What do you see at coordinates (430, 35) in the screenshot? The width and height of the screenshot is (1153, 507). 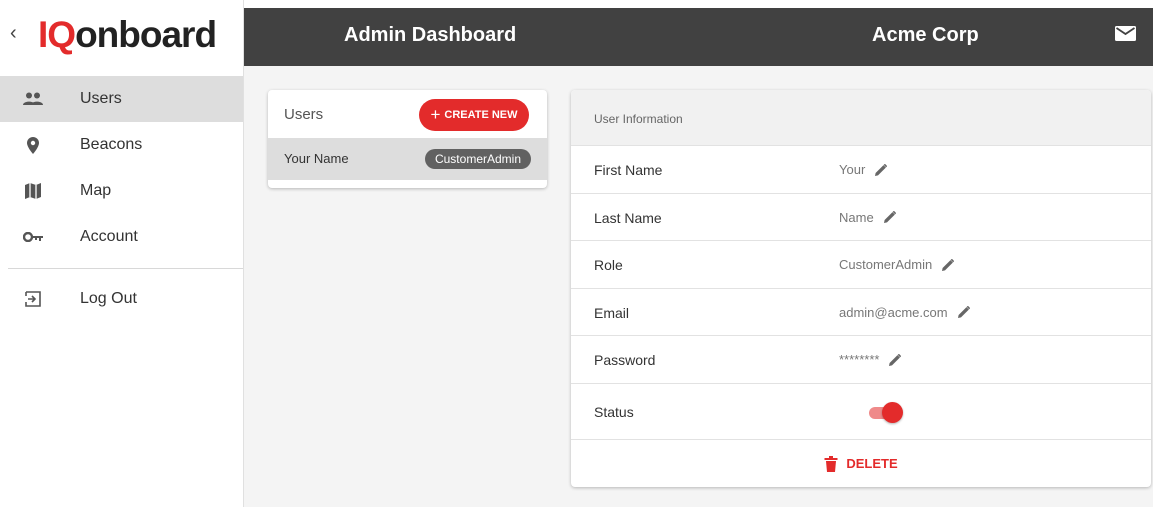 I see `page-title: Admin Dashboard` at bounding box center [430, 35].